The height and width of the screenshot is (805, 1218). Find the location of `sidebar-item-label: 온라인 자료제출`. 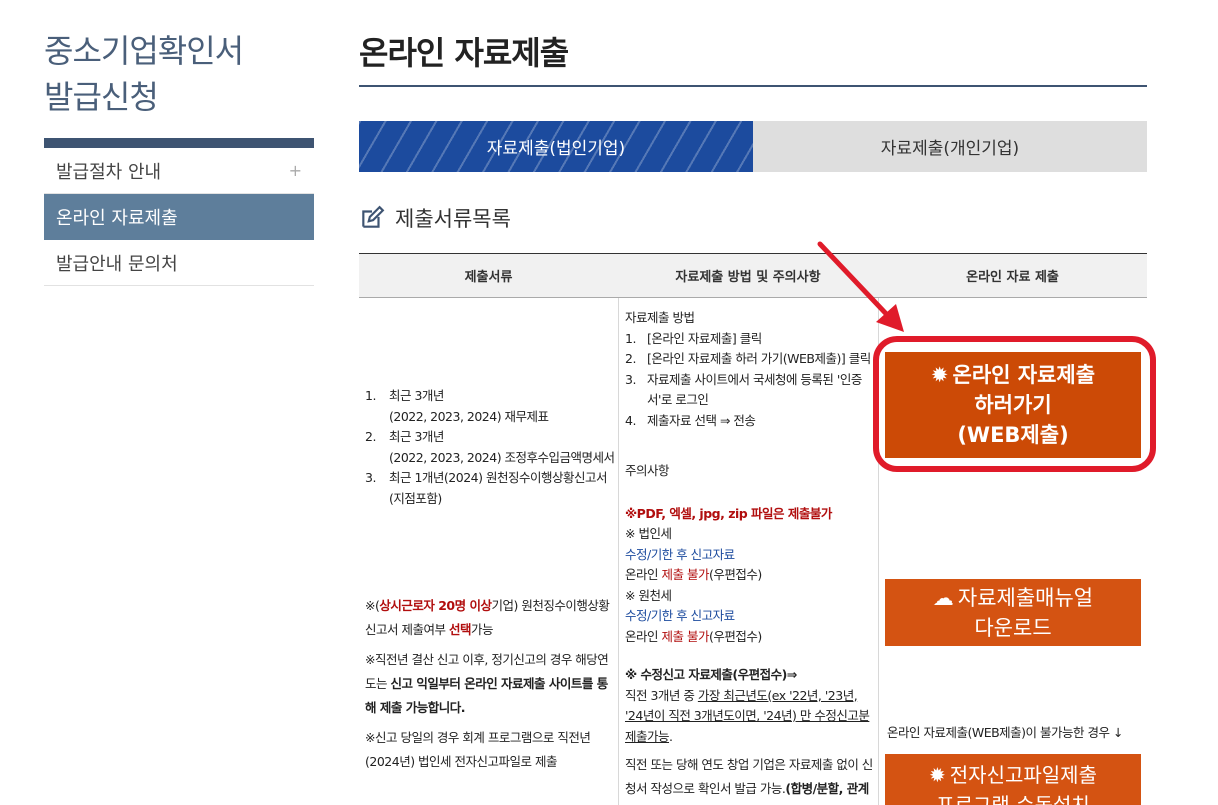

sidebar-item-label: 온라인 자료제출 is located at coordinates (117, 218).